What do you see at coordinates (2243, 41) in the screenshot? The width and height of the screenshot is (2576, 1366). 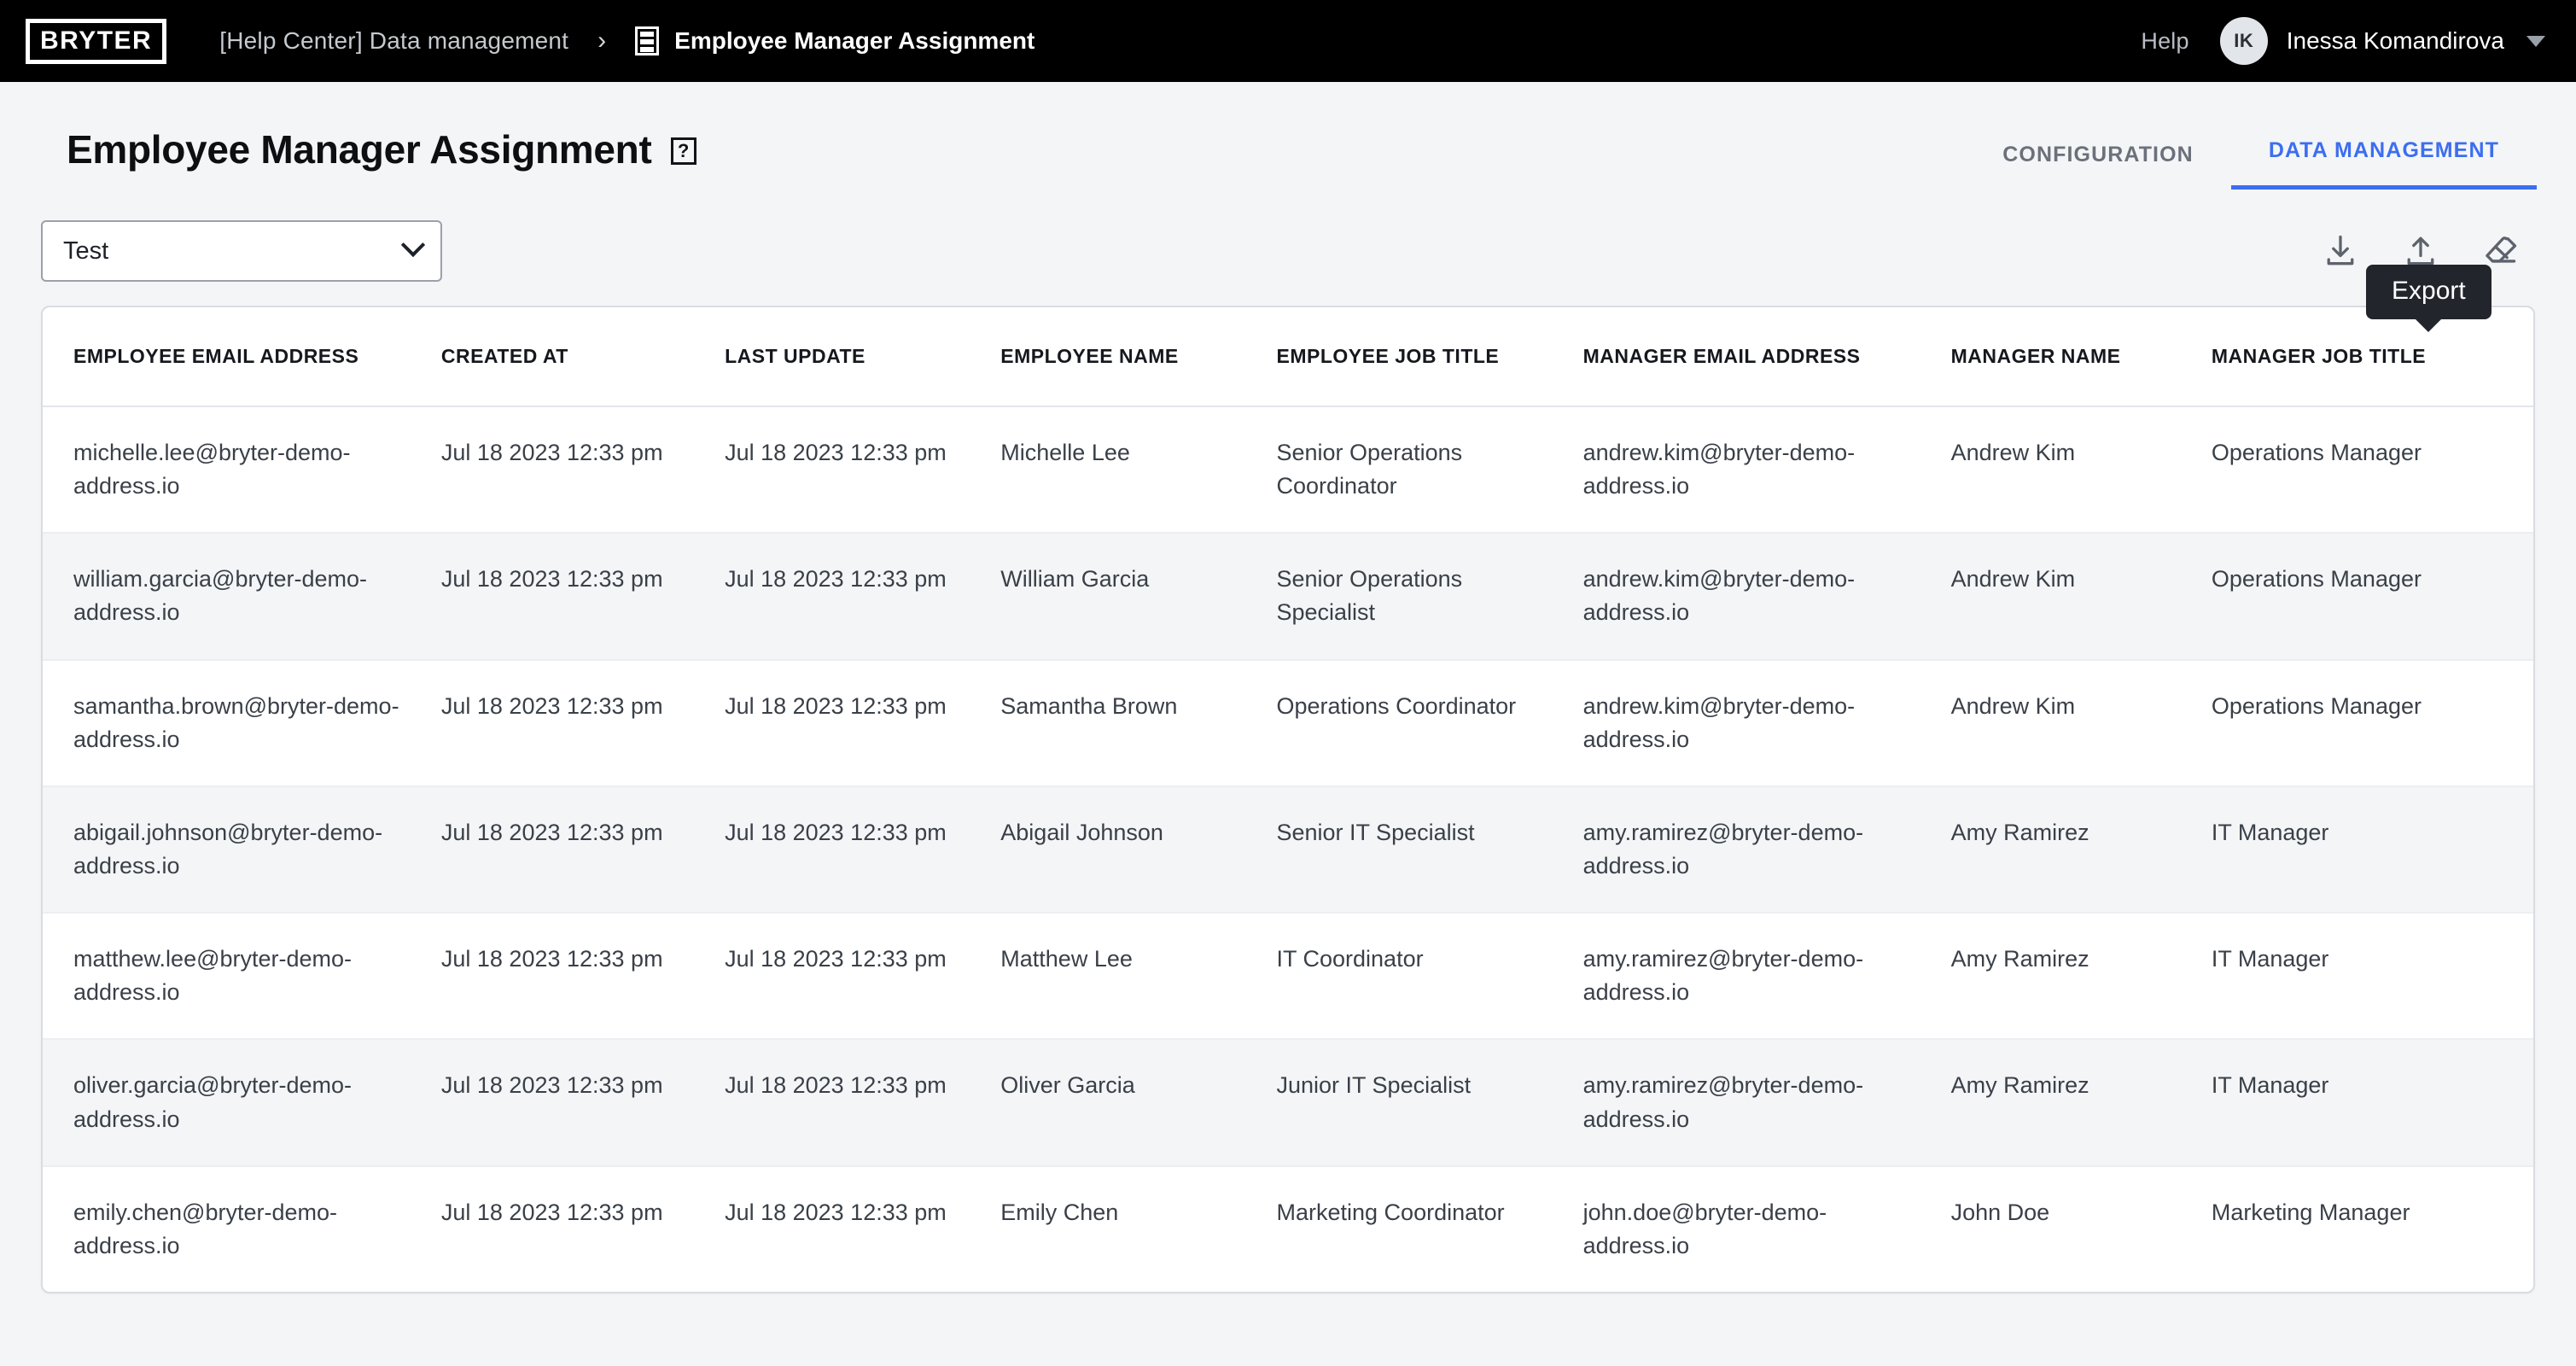 I see `avatar: IK` at bounding box center [2243, 41].